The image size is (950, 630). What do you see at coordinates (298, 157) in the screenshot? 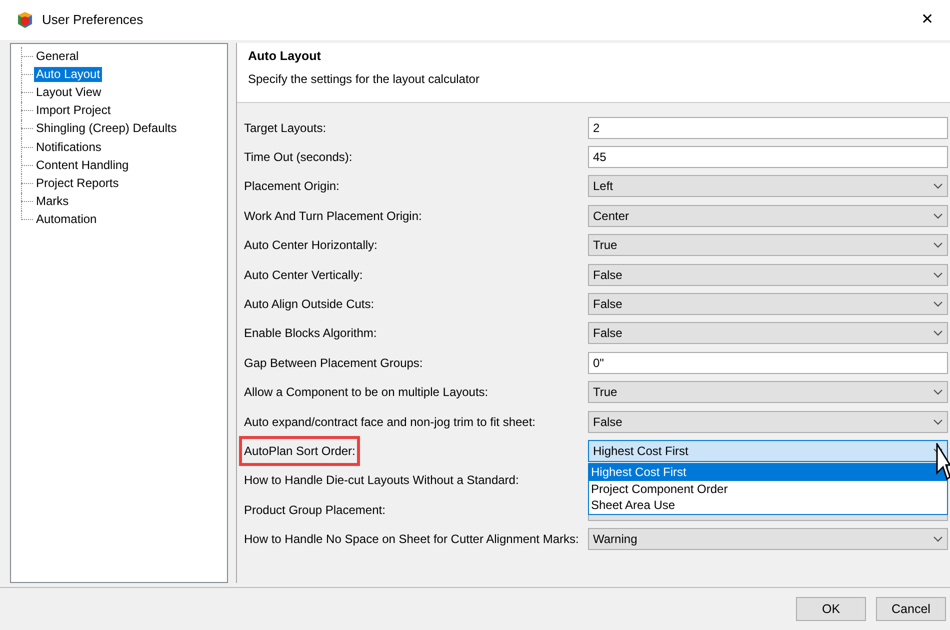
I see `setting-label: Time Out (seconds):` at bounding box center [298, 157].